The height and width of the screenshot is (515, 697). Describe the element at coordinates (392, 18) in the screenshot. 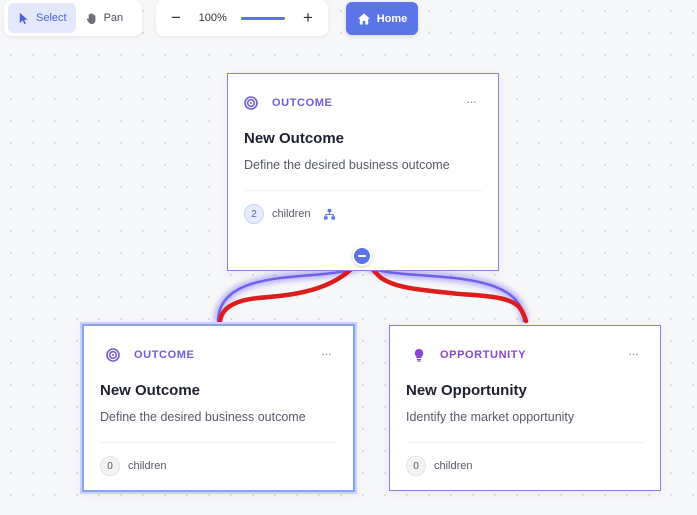

I see `home-label: Home` at that location.